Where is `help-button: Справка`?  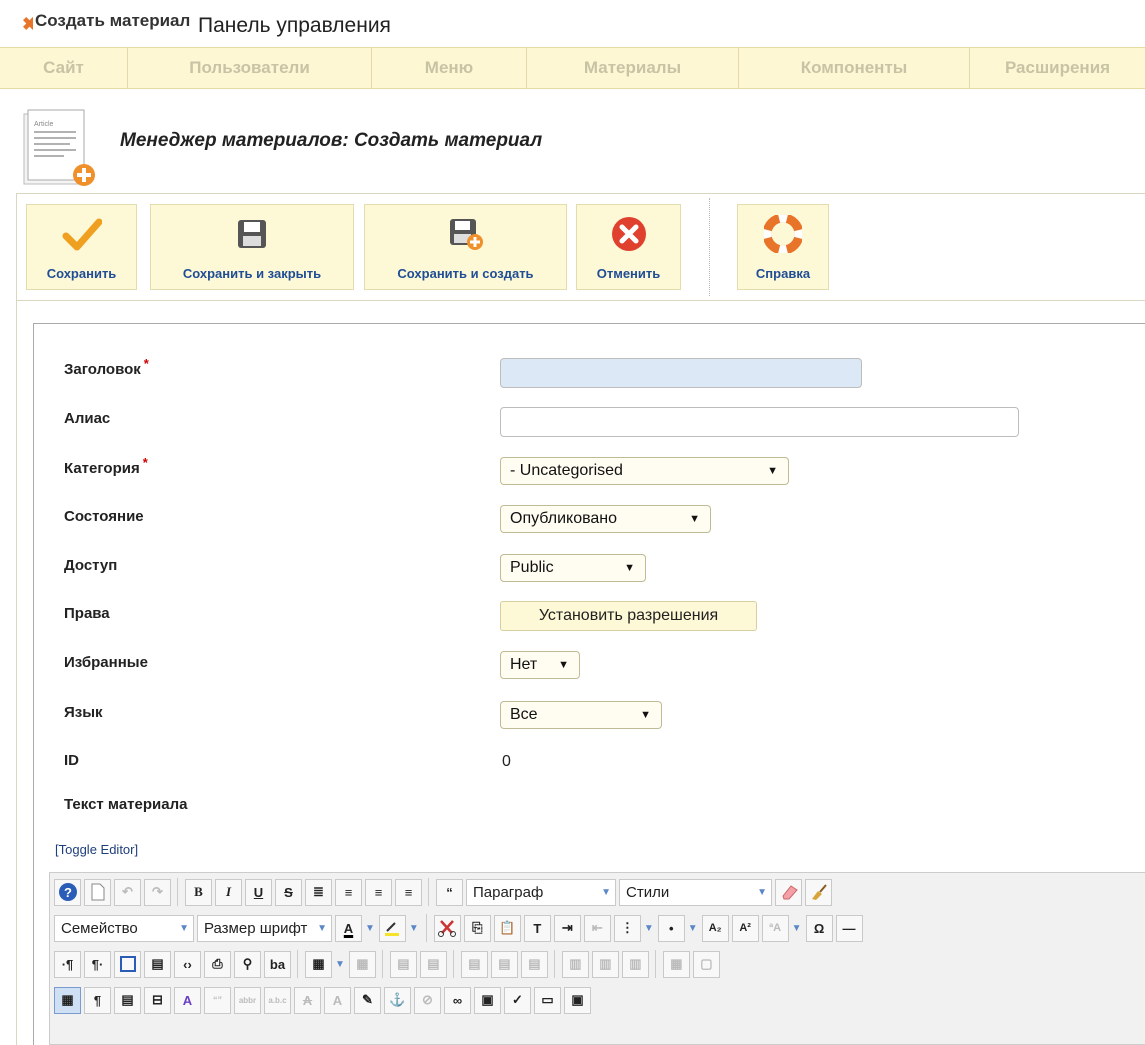 help-button: Справка is located at coordinates (783, 247).